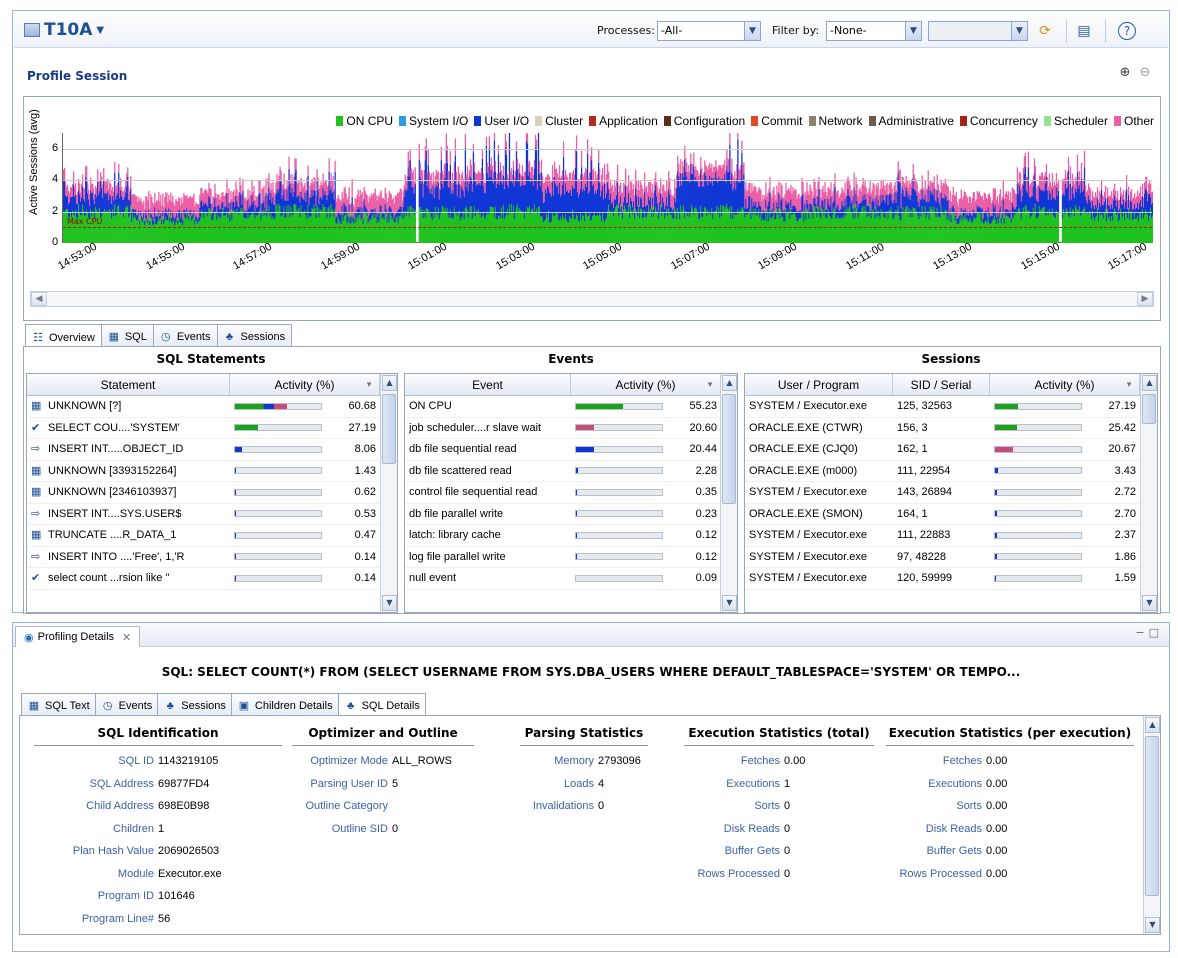 The image size is (1178, 958). I want to click on tab-children-details: ▣ Children Details, so click(284, 704).